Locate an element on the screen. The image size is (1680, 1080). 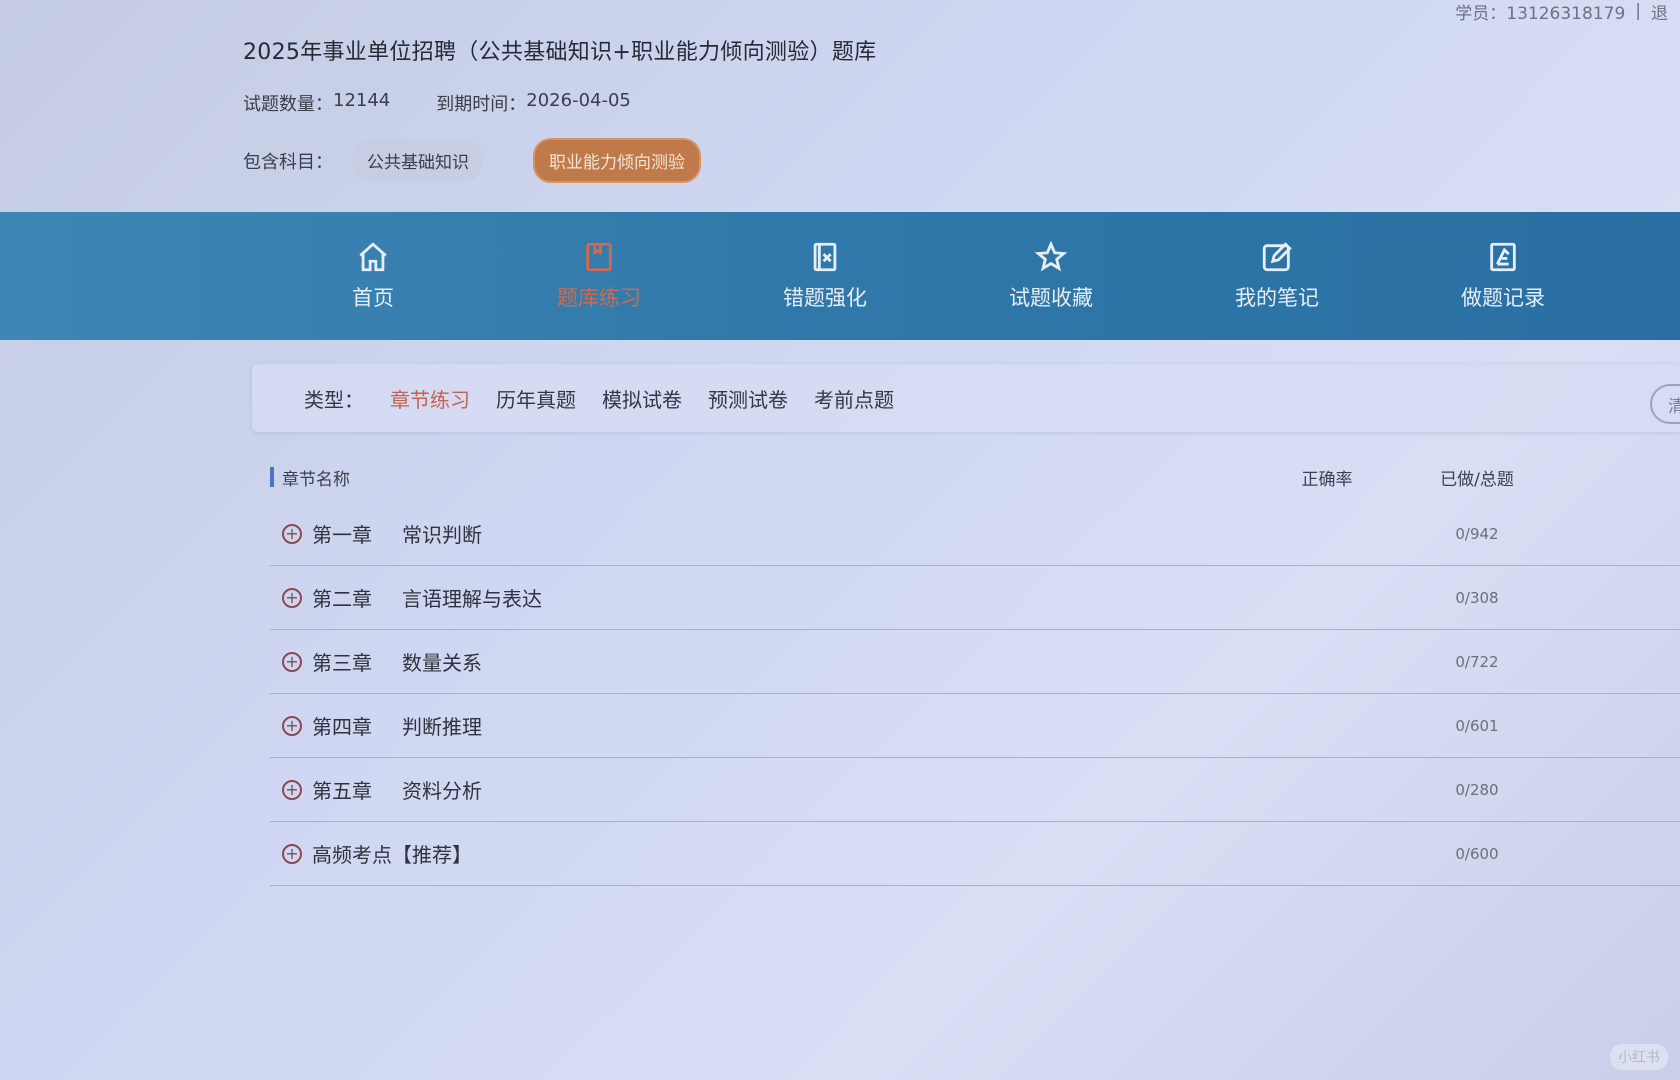
row-name-cell: + 第一章 常识判断 is located at coordinates (836, 533).